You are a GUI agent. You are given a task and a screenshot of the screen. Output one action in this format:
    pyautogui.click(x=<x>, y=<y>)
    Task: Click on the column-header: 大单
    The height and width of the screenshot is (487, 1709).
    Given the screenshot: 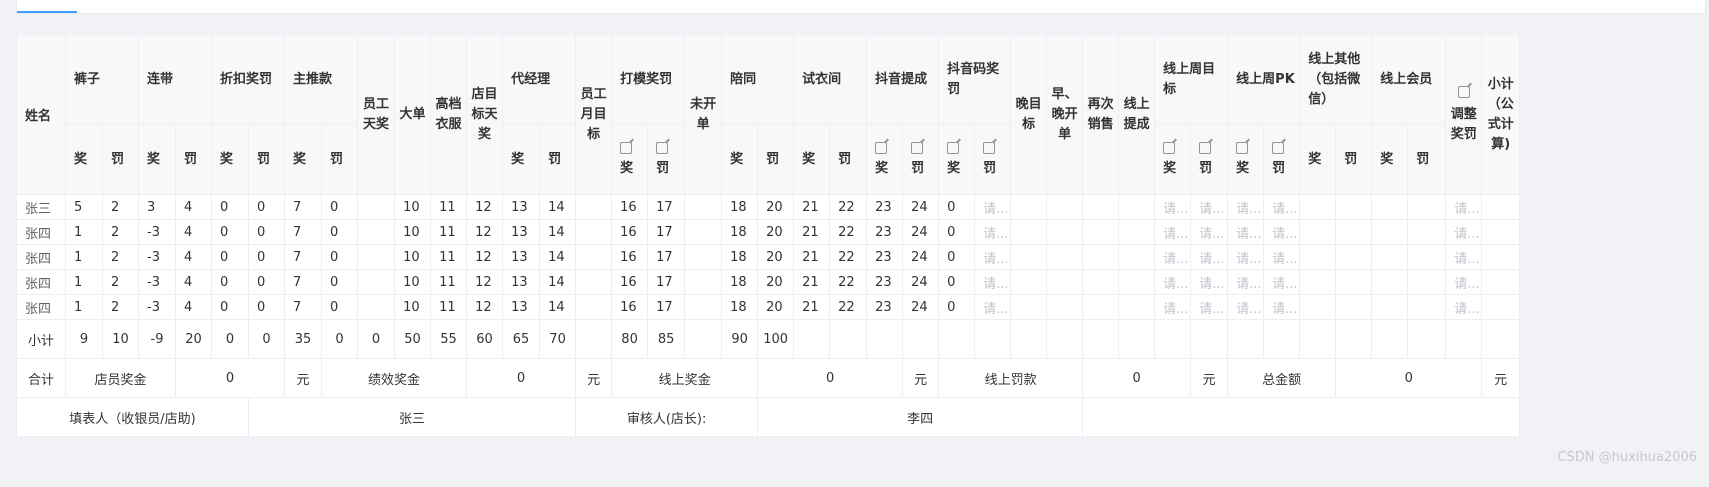 What is the action you would take?
    pyautogui.click(x=413, y=114)
    